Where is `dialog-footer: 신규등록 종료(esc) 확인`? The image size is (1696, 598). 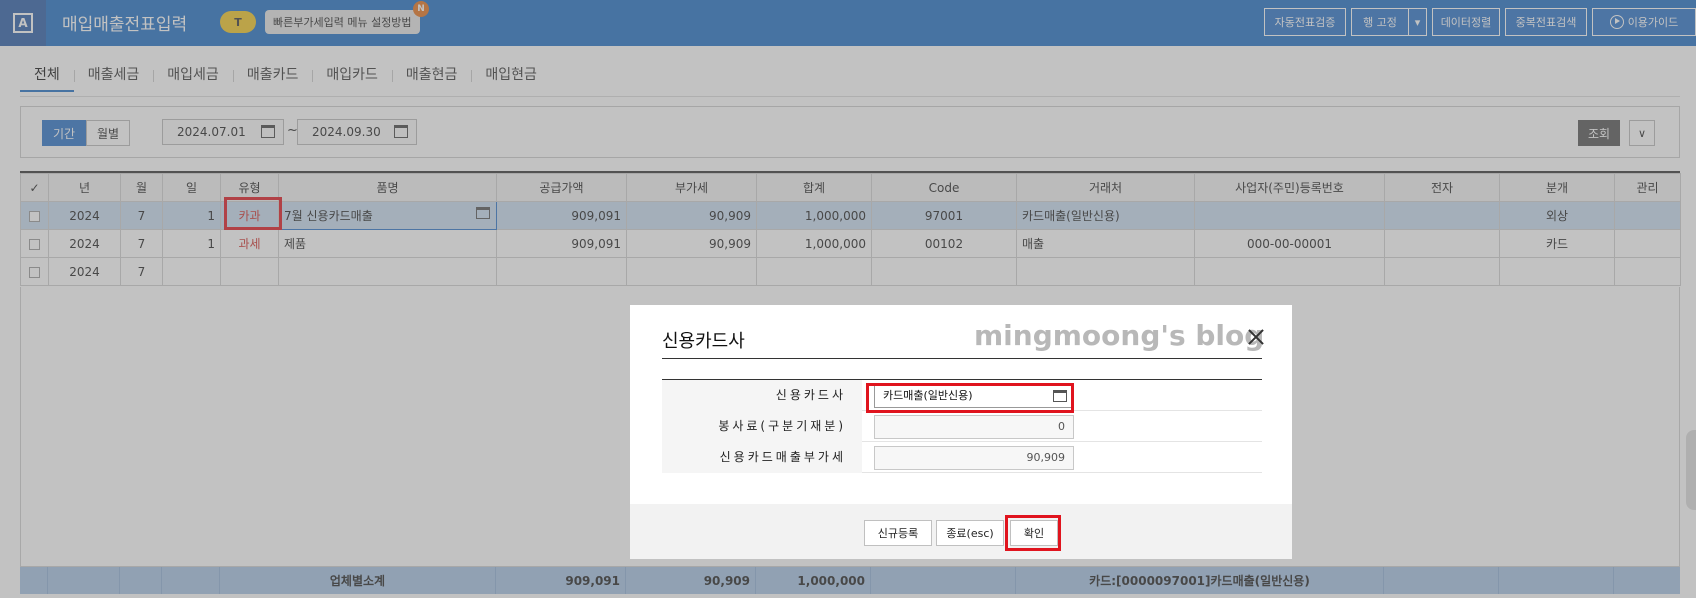
dialog-footer: 신규등록 종료(esc) 확인 is located at coordinates (961, 531).